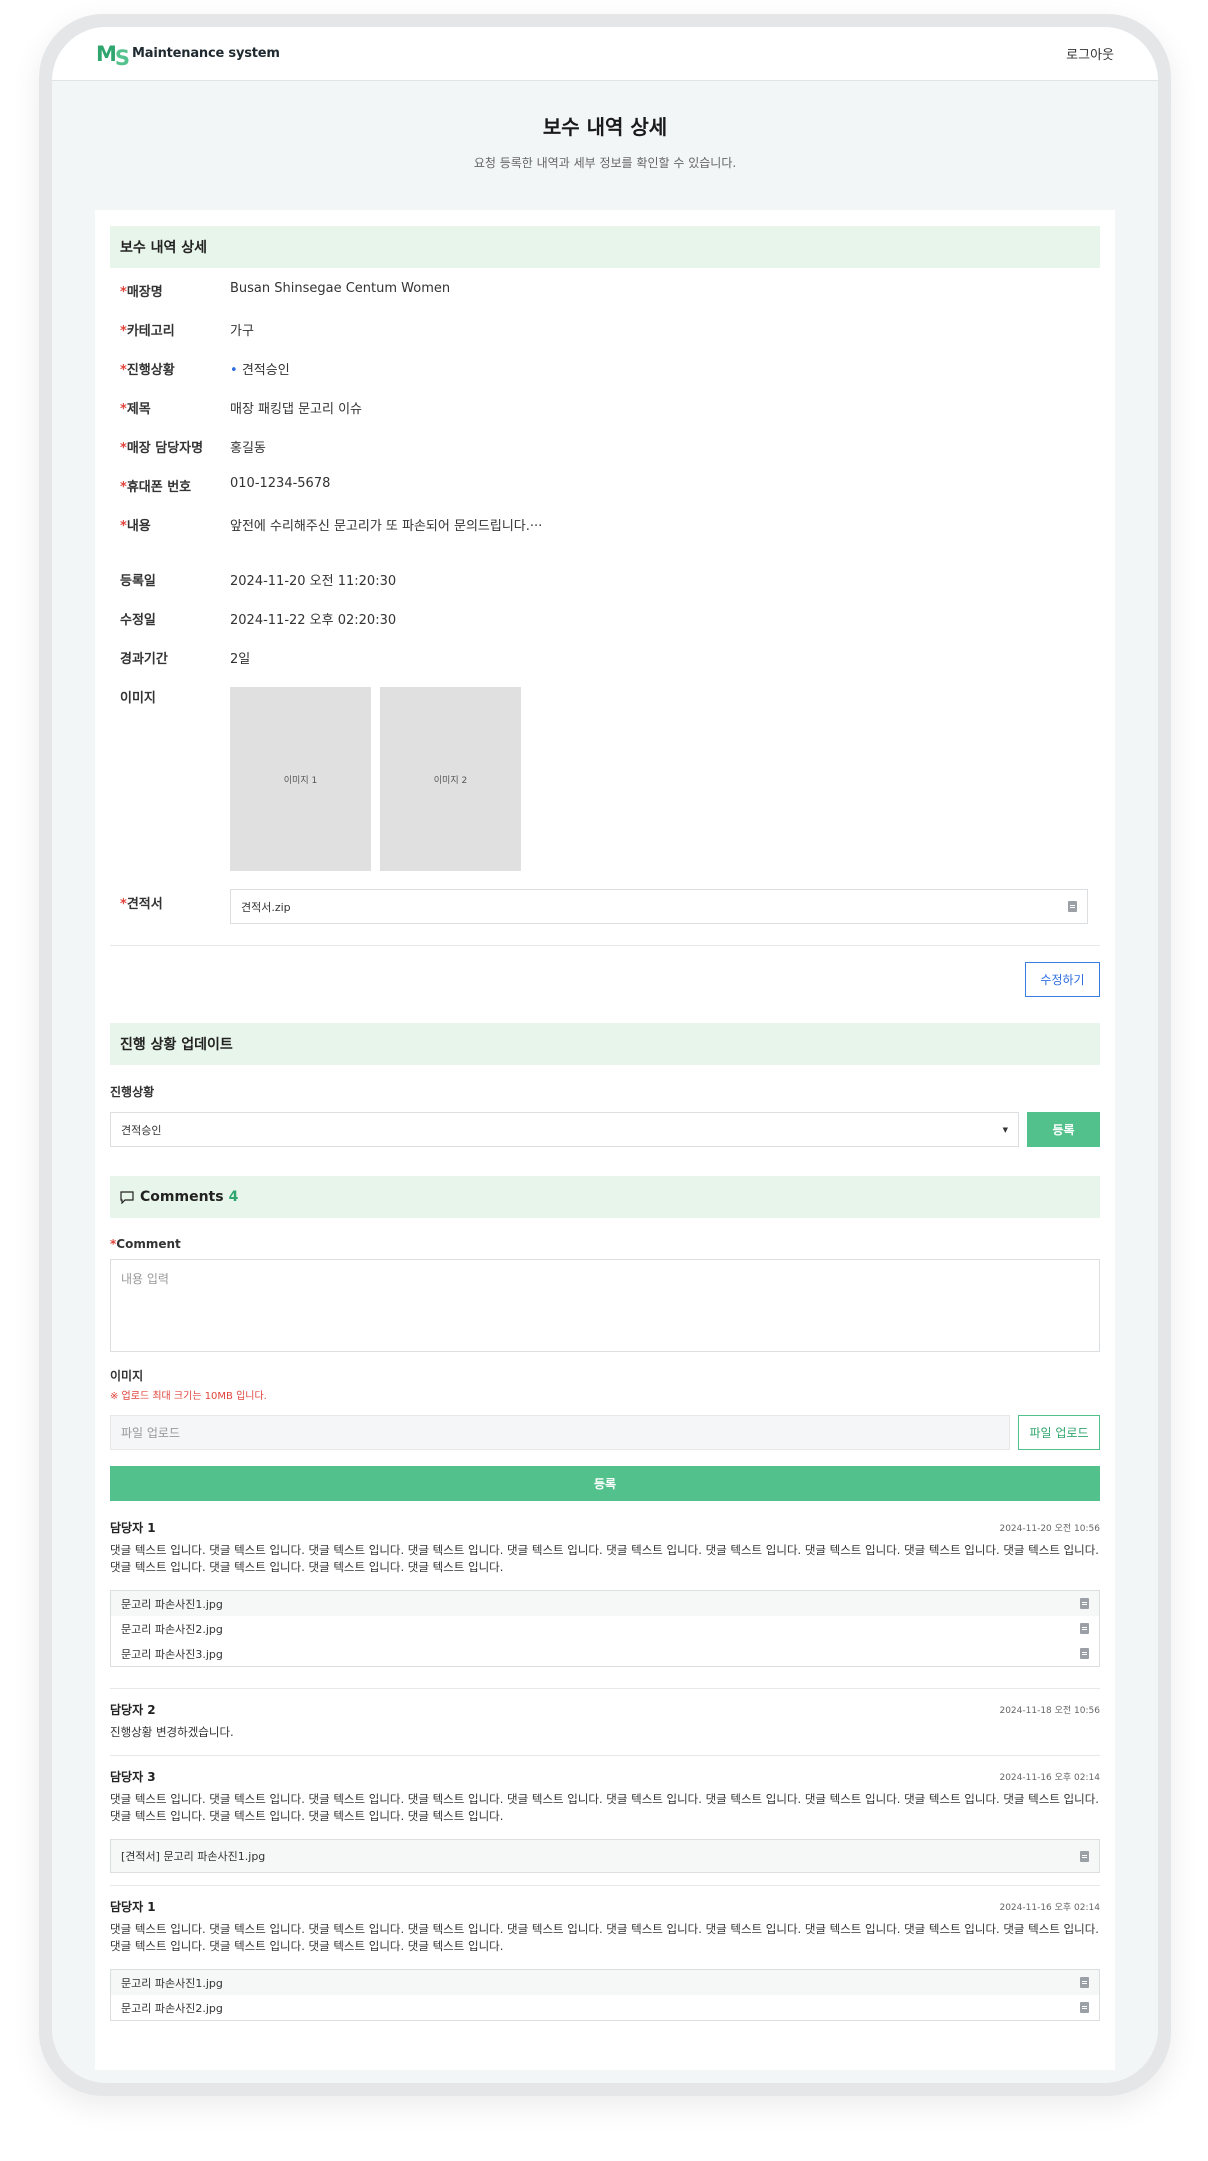 The image size is (1208, 2161). I want to click on field-label-text: 제목, so click(138, 409).